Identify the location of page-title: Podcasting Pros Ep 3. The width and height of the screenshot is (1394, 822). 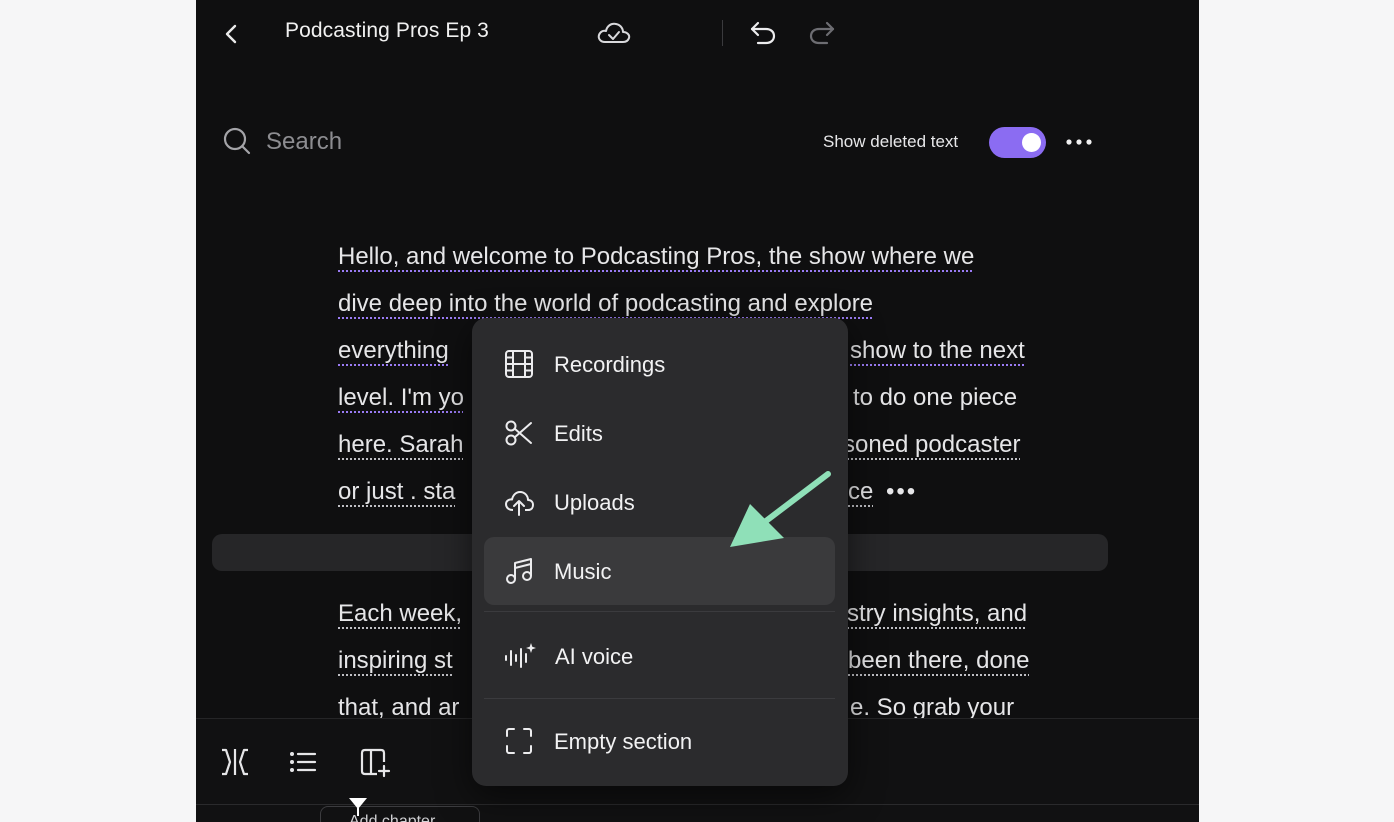
(387, 30).